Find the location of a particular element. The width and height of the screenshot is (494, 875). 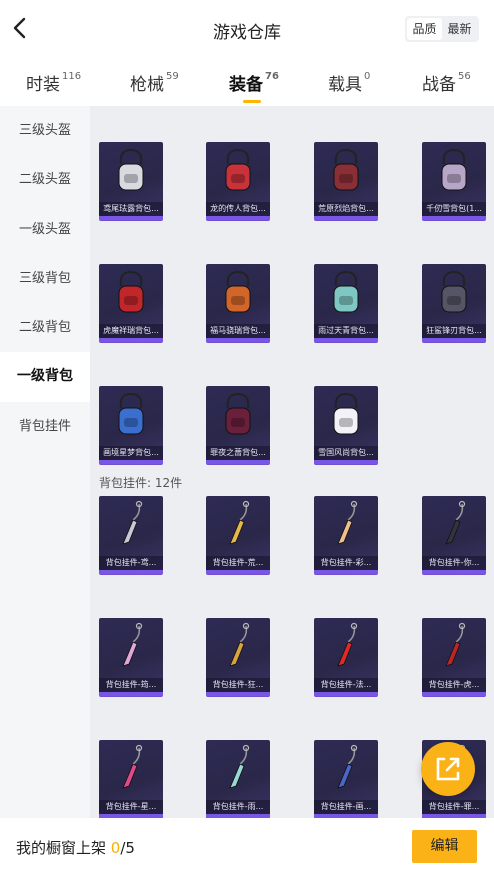

sort-option-newest: 最新 is located at coordinates (459, 29).